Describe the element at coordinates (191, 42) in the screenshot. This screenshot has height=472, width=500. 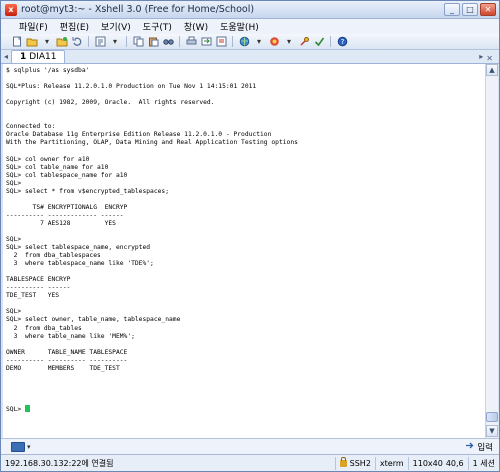
I see `print-icon` at that location.